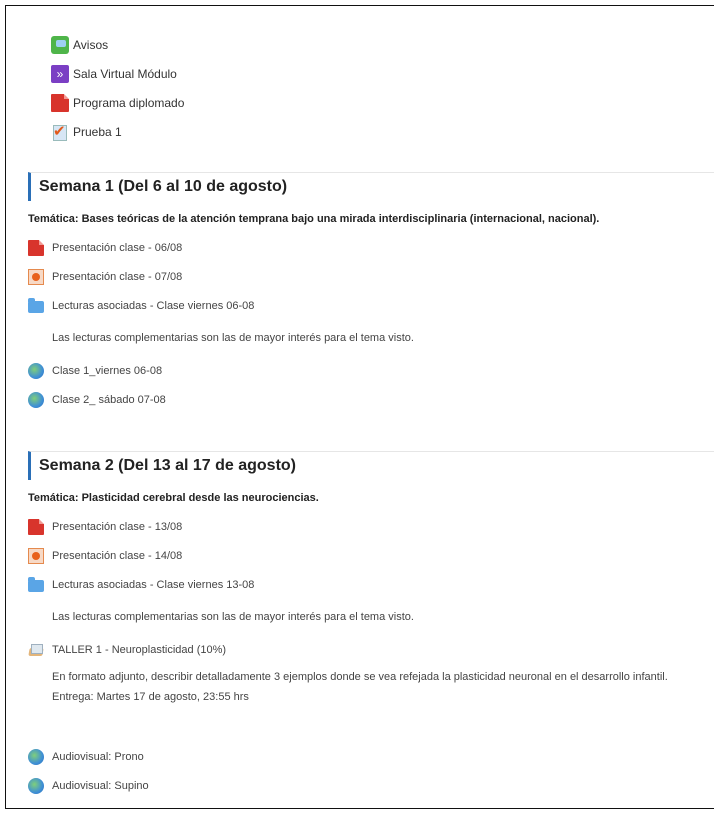 This screenshot has height=814, width=719. What do you see at coordinates (117, 555) in the screenshot?
I see `resource-label: Presentación clase - 14/08` at bounding box center [117, 555].